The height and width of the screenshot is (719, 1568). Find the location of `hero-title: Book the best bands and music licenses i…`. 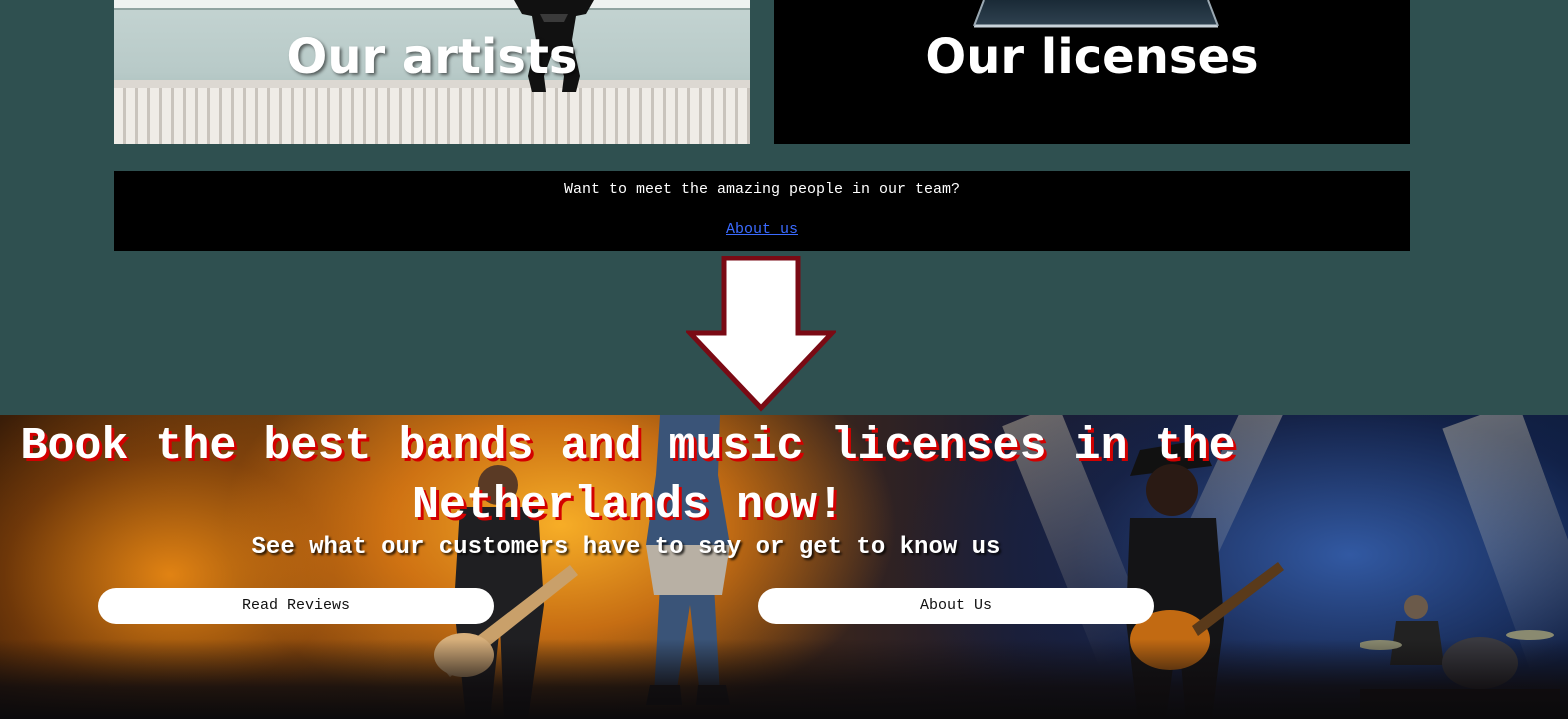

hero-title: Book the best bands and music licenses i… is located at coordinates (628, 476).